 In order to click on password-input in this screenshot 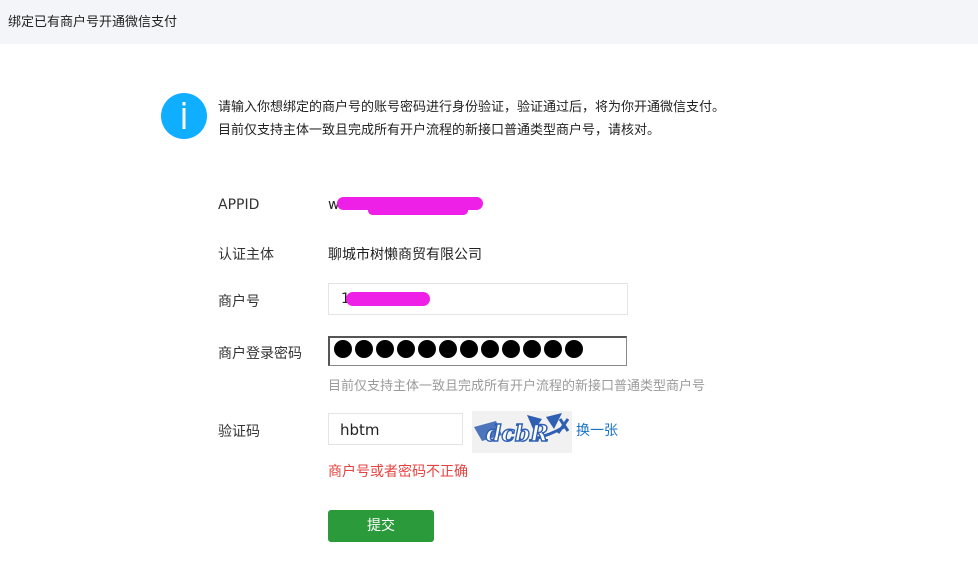, I will do `click(477, 351)`.